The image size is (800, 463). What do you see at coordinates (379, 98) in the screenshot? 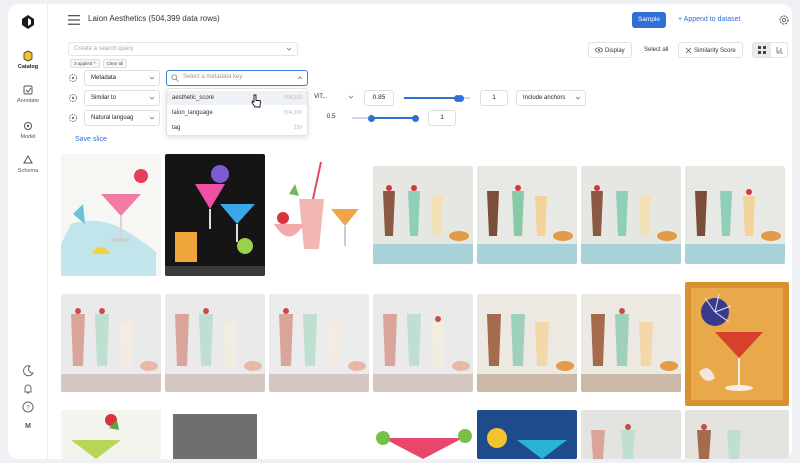
I see `threshold-input: 0.85` at bounding box center [379, 98].